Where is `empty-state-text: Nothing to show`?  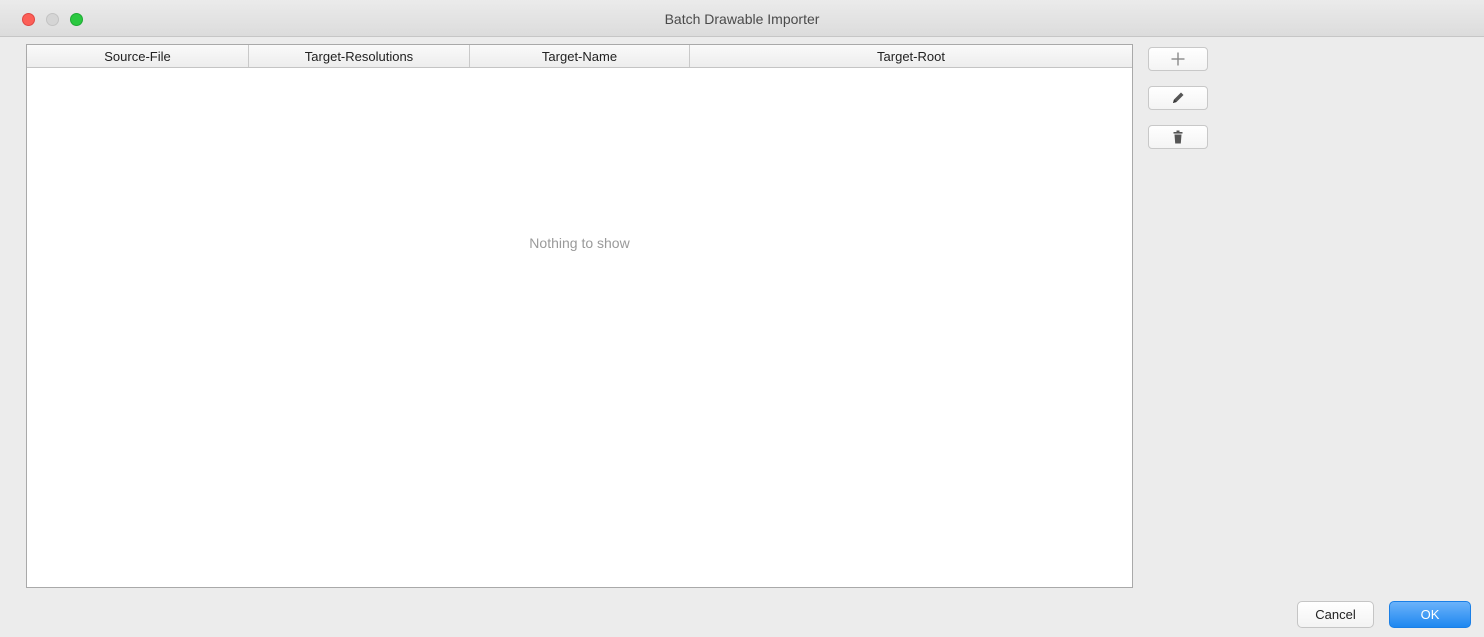 empty-state-text: Nothing to show is located at coordinates (579, 243).